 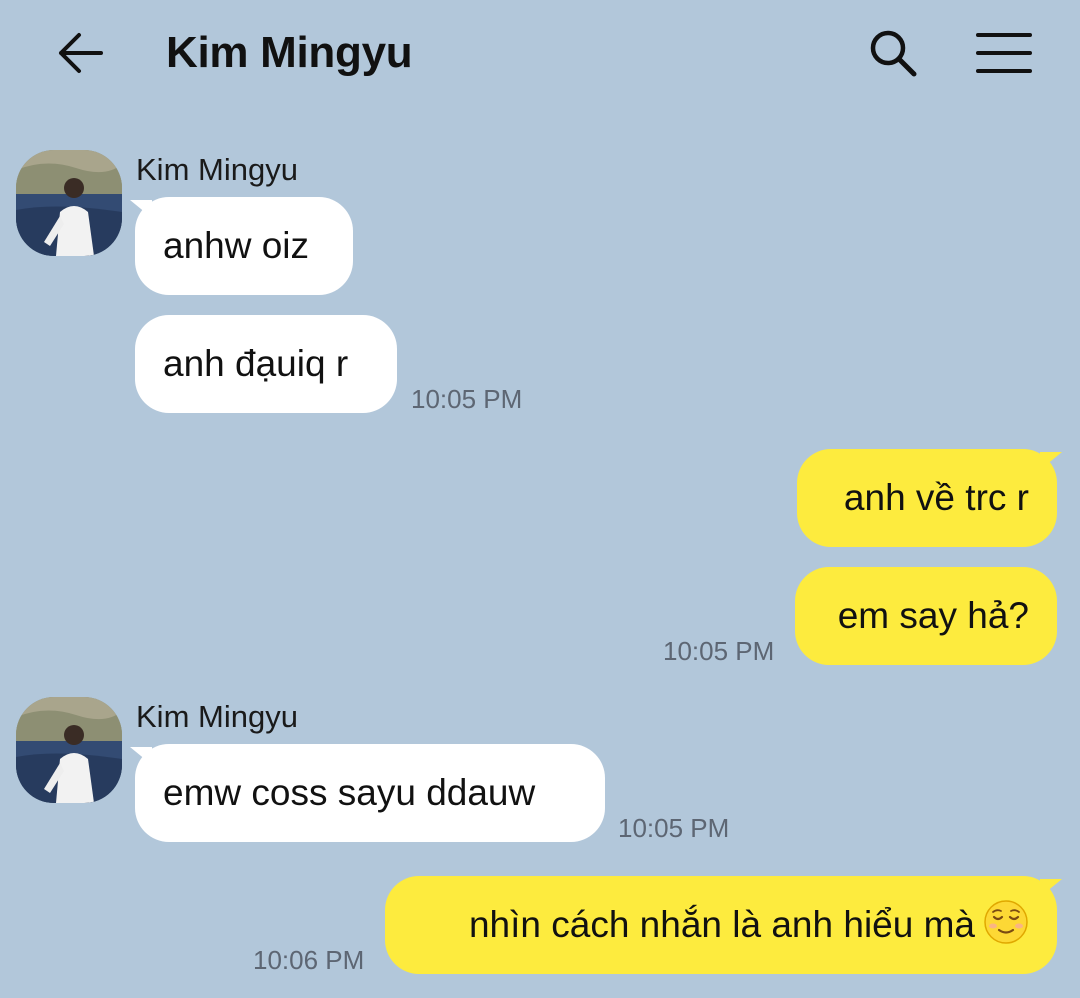 I want to click on search-icon, so click(x=893, y=53).